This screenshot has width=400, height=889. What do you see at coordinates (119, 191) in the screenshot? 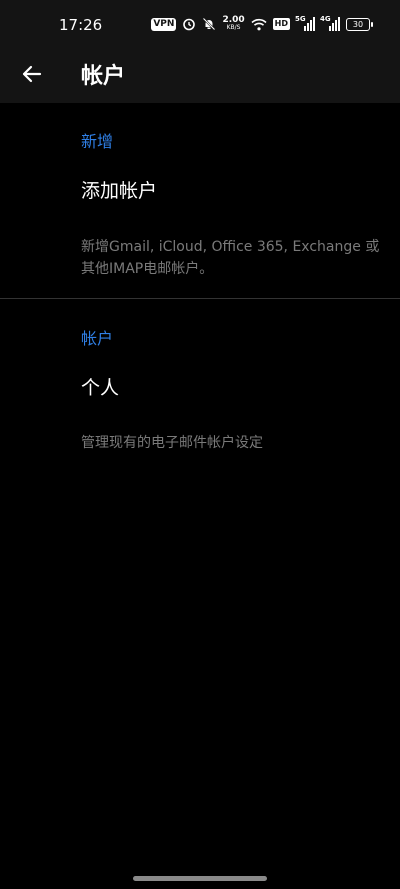
I see `add-account-title: 添加帐户` at bounding box center [119, 191].